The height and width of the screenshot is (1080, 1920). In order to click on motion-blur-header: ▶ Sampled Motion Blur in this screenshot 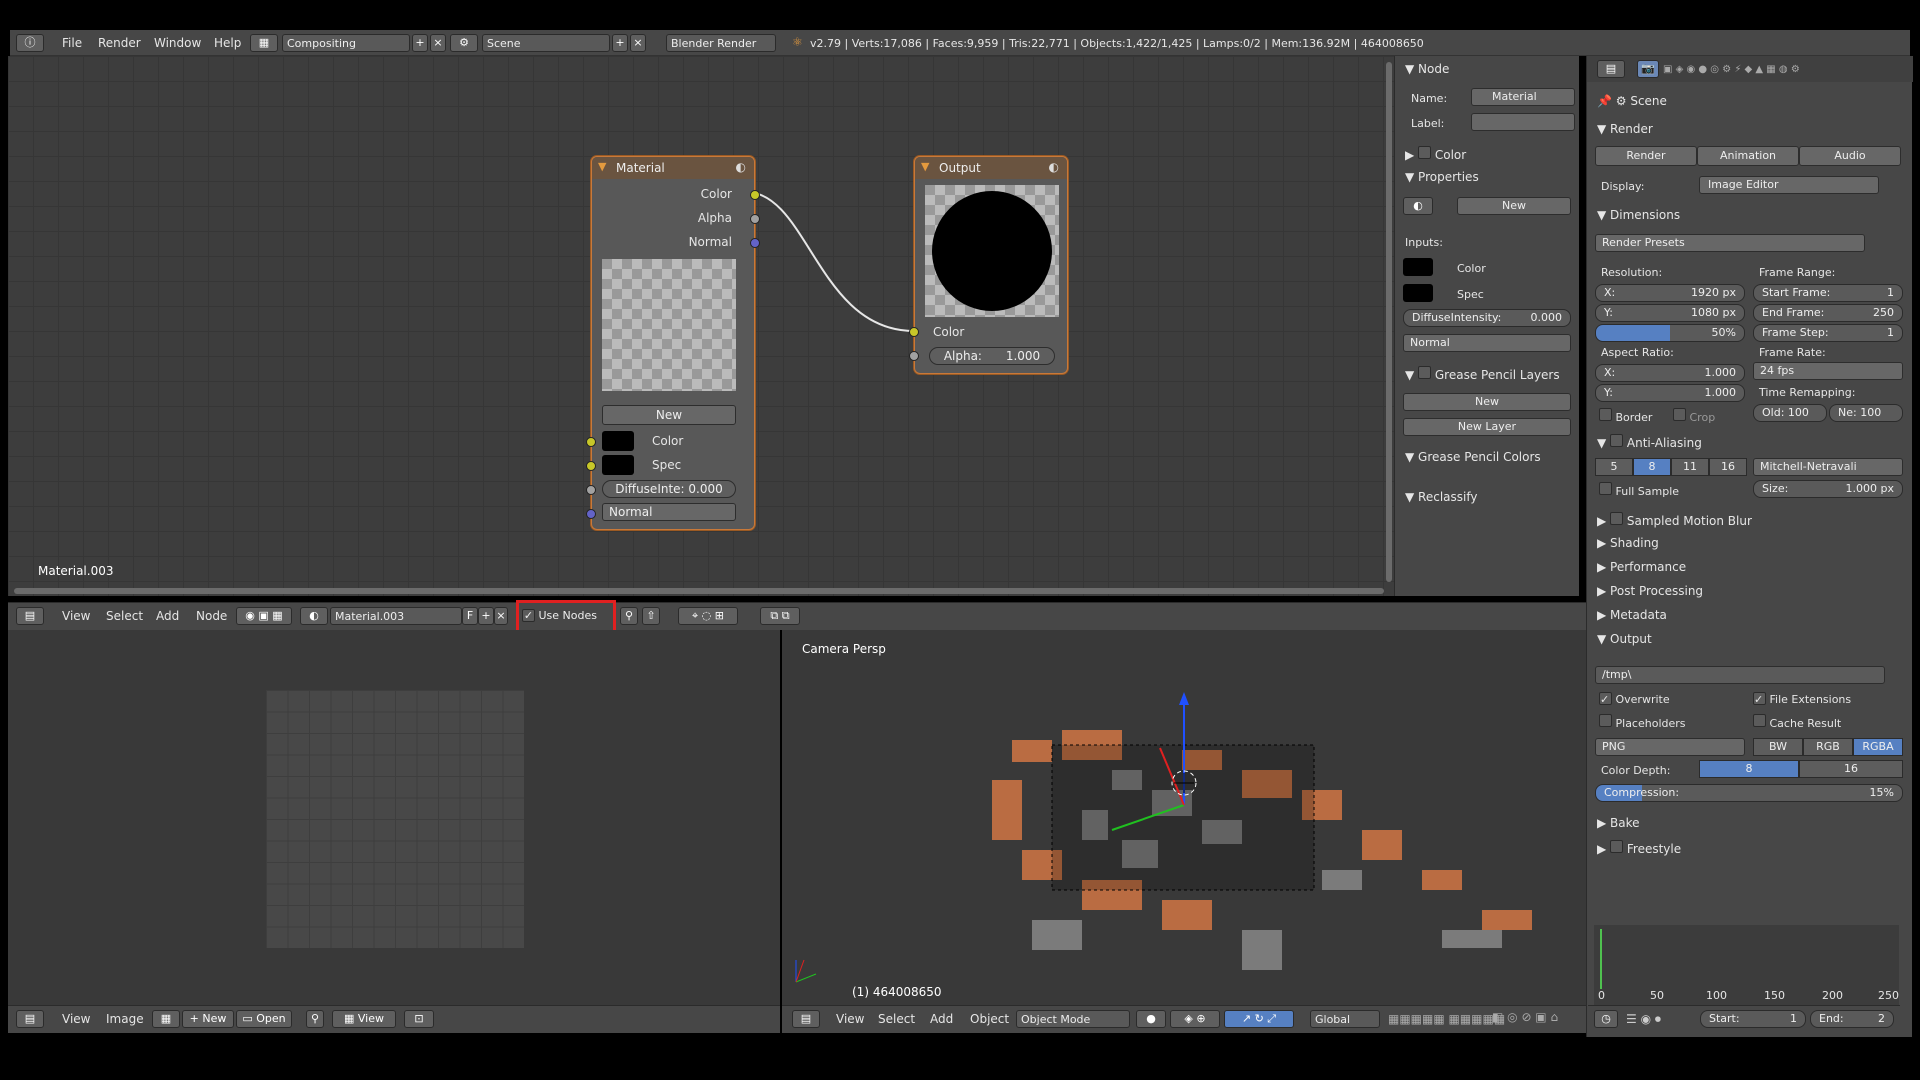, I will do `click(1674, 520)`.